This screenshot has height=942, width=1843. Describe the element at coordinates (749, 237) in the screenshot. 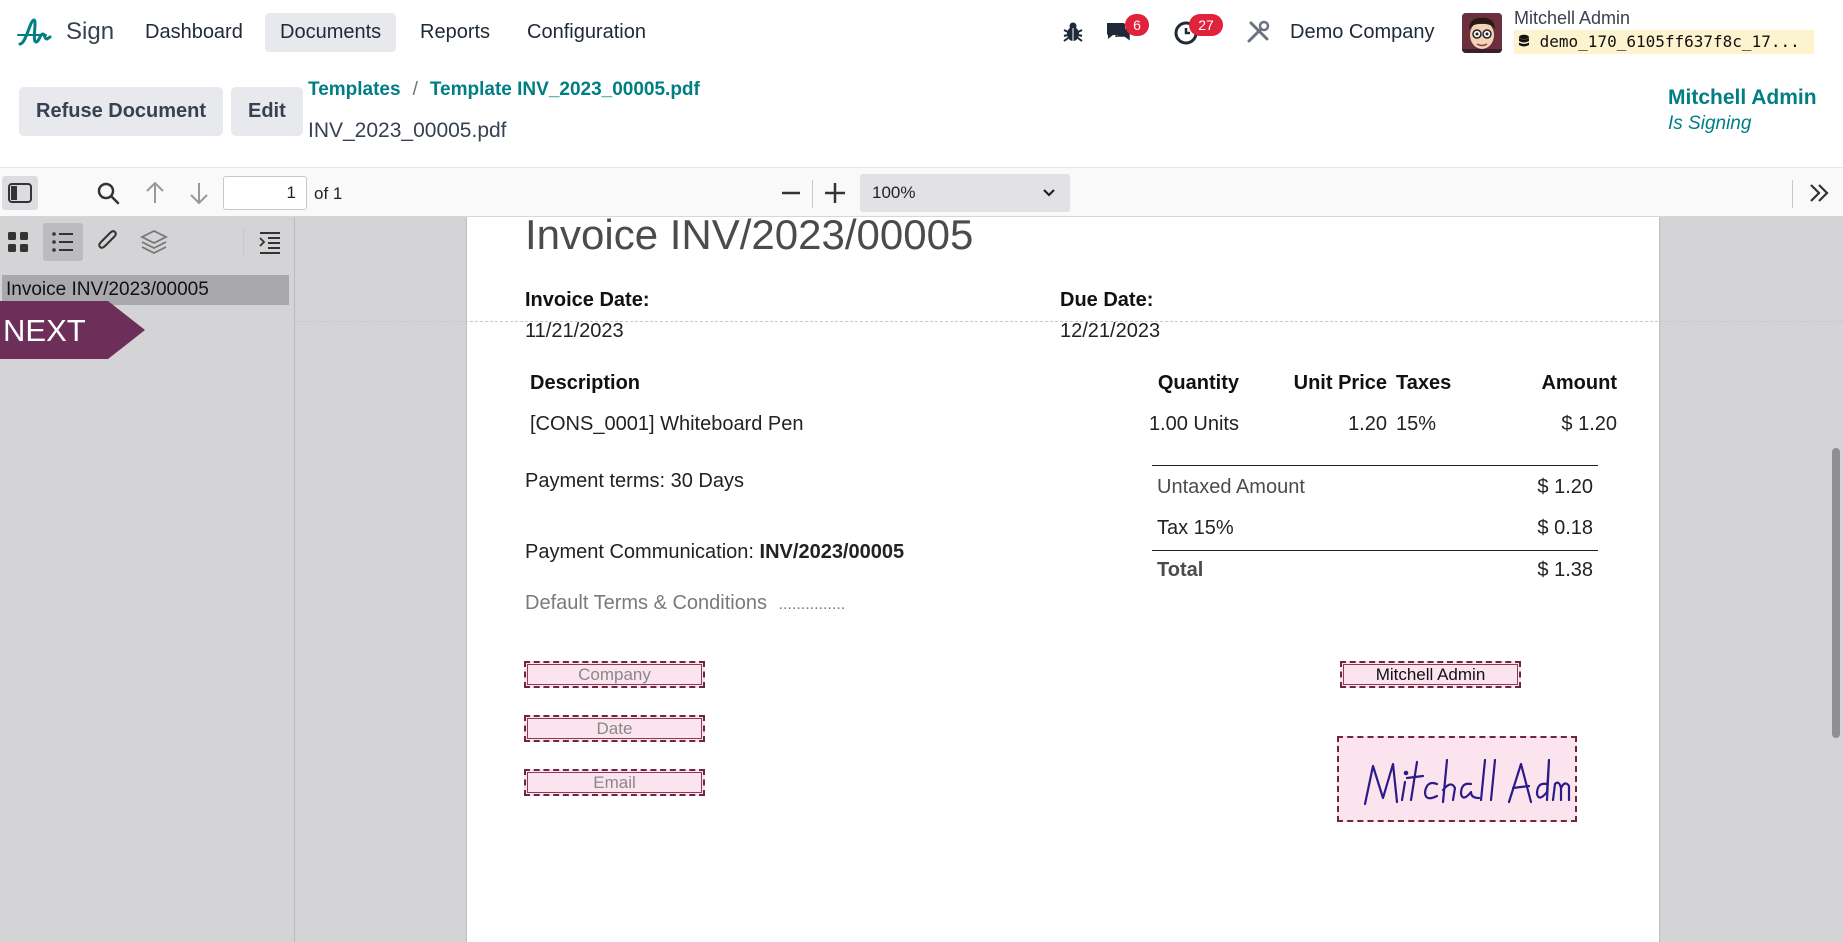

I see `invoice-title: Invoice INV/2023/00005` at that location.